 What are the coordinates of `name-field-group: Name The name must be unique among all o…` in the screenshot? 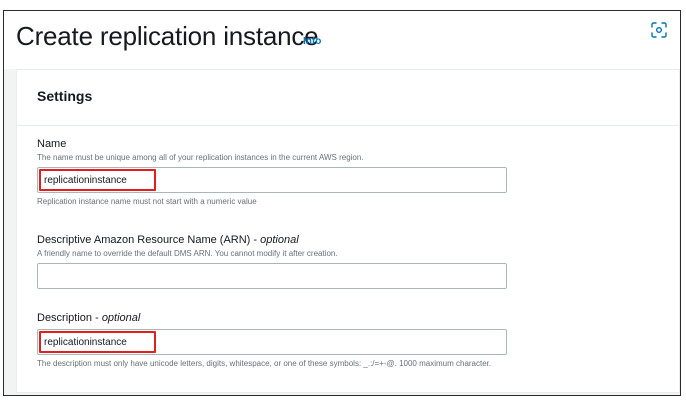 It's located at (272, 172).